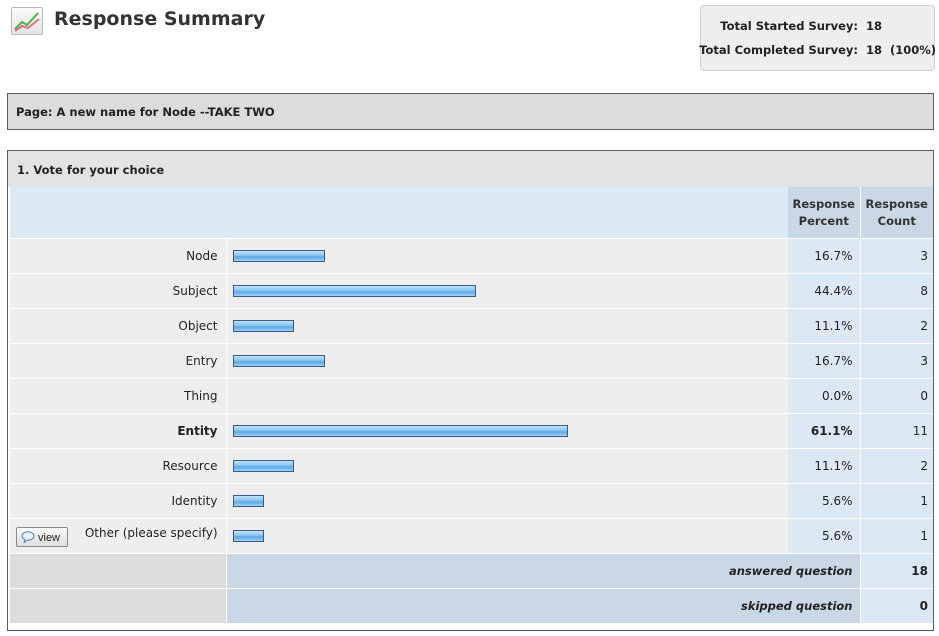  I want to click on response-count: 11, so click(896, 431).